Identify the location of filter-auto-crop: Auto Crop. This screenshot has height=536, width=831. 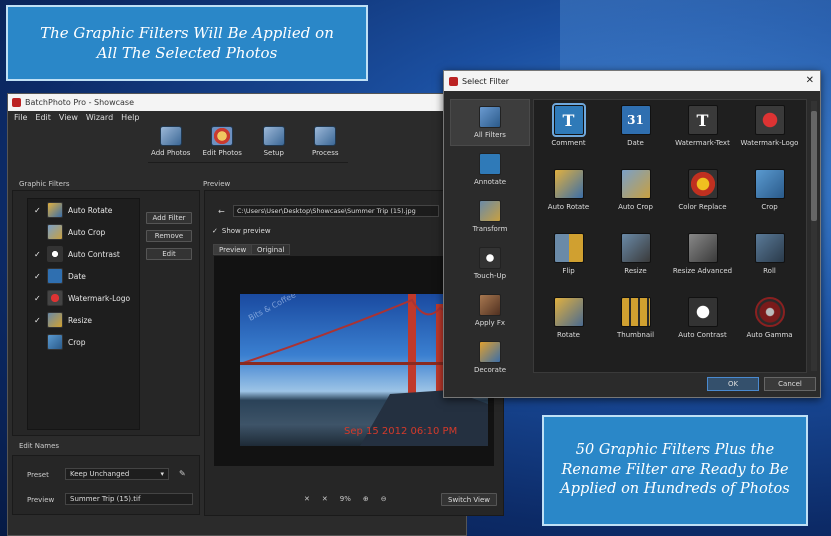
(635, 201).